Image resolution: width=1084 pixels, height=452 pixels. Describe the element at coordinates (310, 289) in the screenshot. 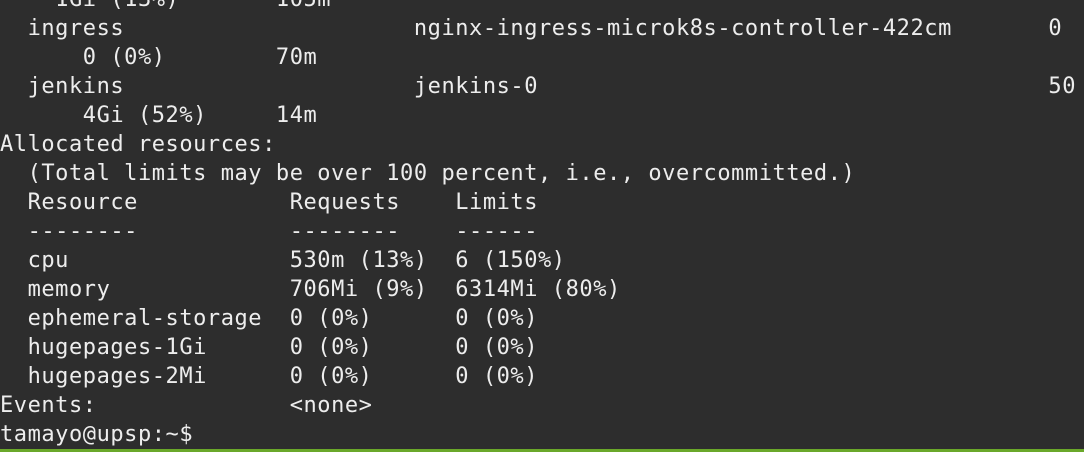

I see `terminal-line: memory 706Mi (9%) 6314Mi (80%)` at that location.